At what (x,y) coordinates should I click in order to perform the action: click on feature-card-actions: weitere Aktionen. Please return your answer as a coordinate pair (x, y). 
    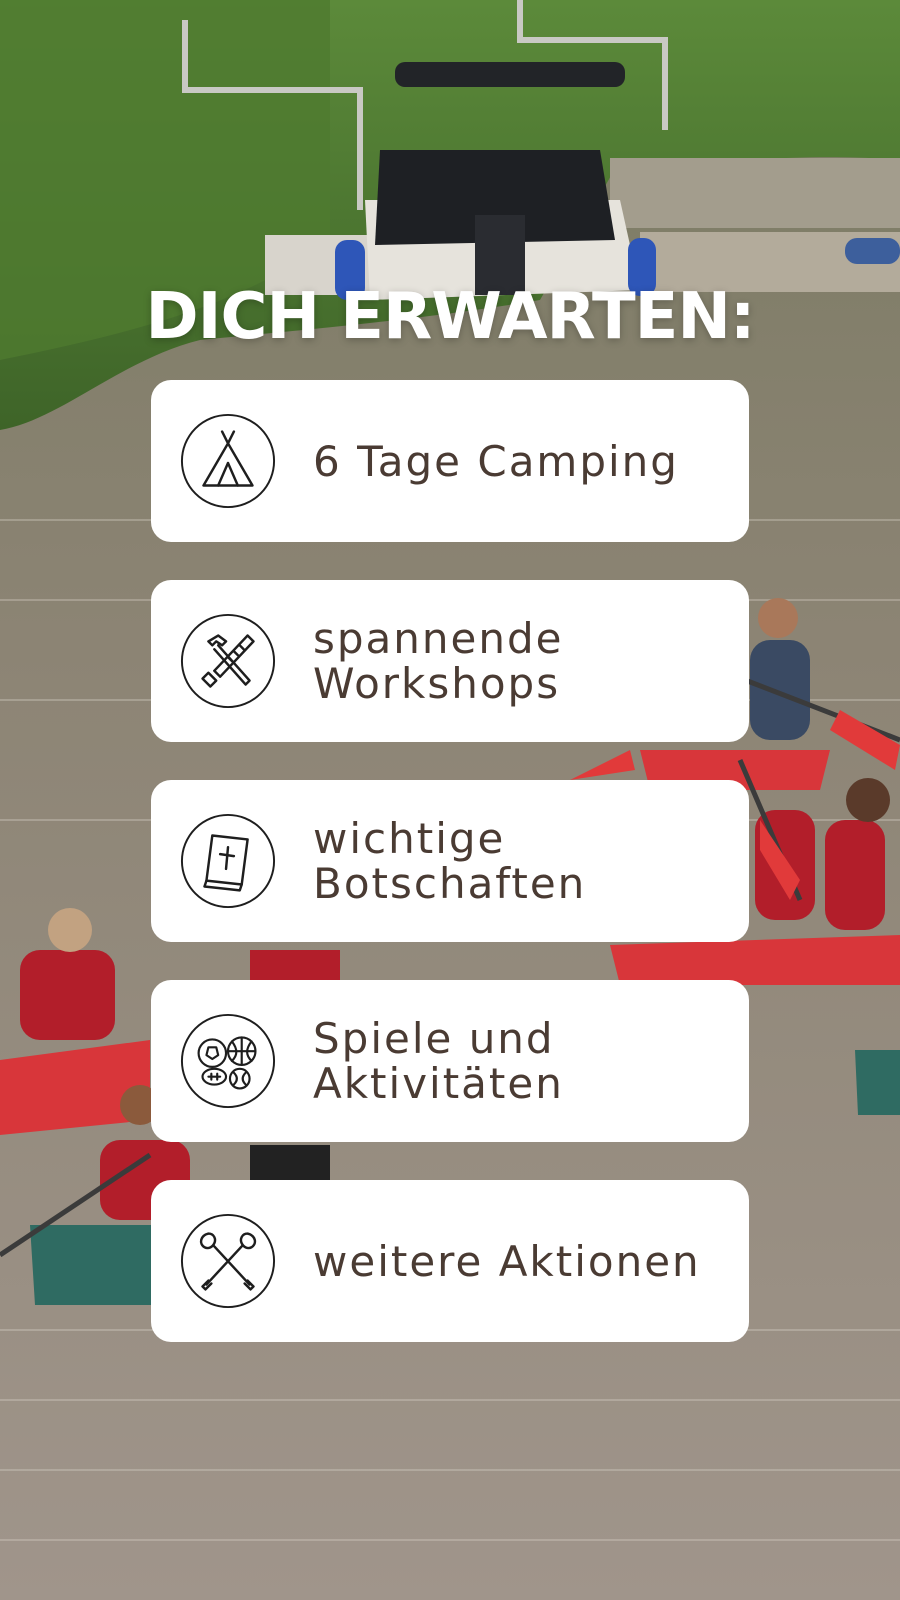
    Looking at the image, I should click on (450, 1261).